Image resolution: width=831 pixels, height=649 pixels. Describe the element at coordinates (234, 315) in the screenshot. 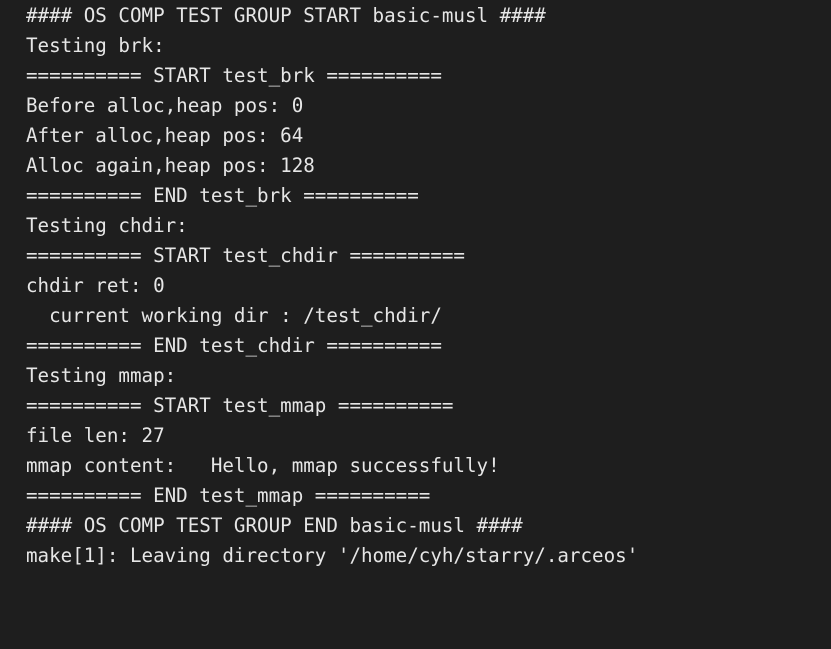

I see `terminal-line: current working dir : /test_chdir/` at that location.